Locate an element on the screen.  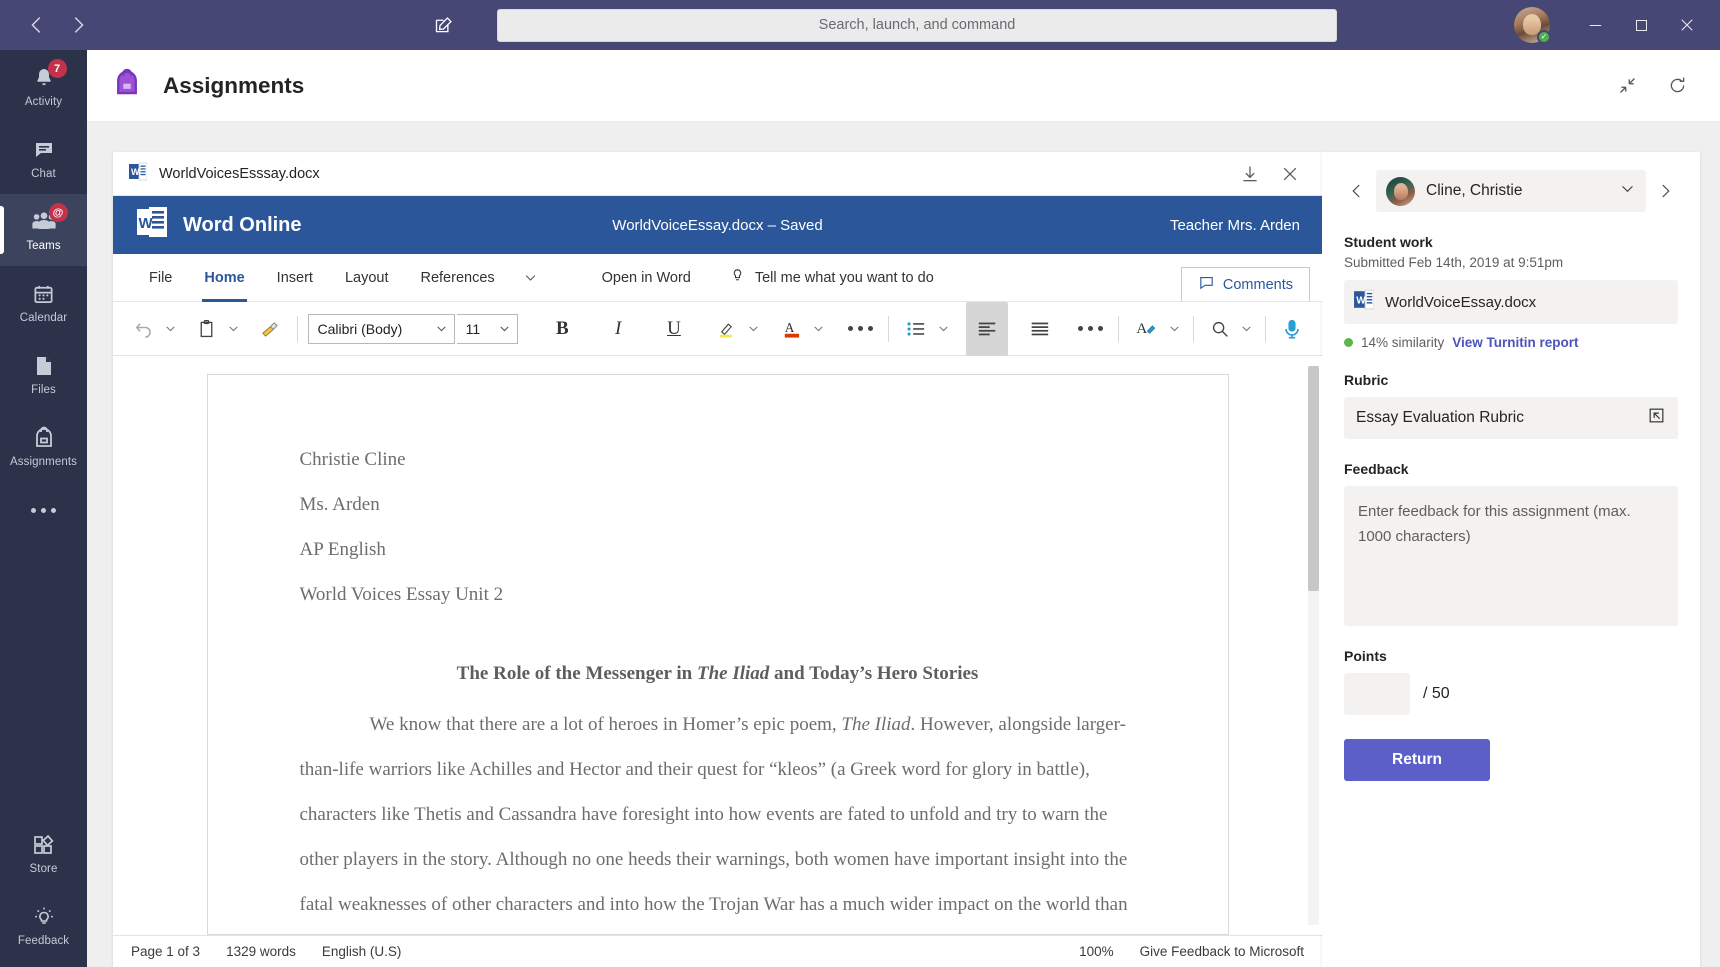
italic-button: I is located at coordinates (618, 329).